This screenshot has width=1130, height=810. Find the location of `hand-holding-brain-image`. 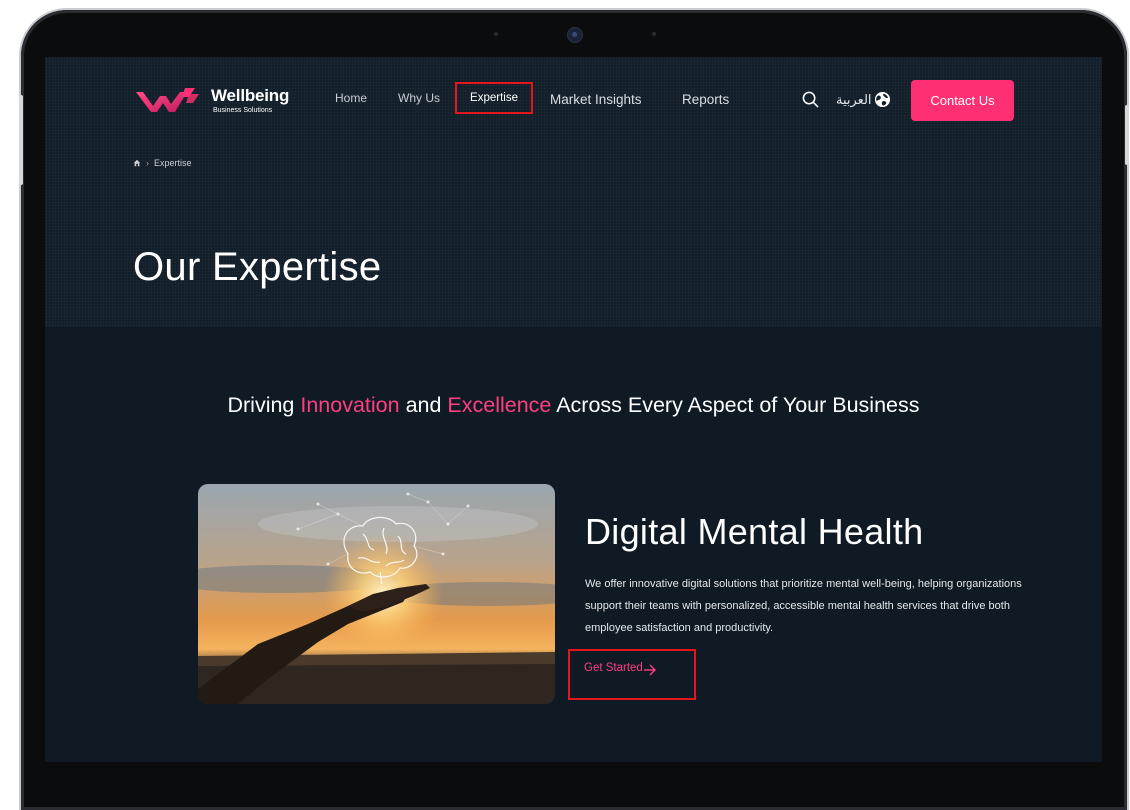

hand-holding-brain-image is located at coordinates (376, 594).